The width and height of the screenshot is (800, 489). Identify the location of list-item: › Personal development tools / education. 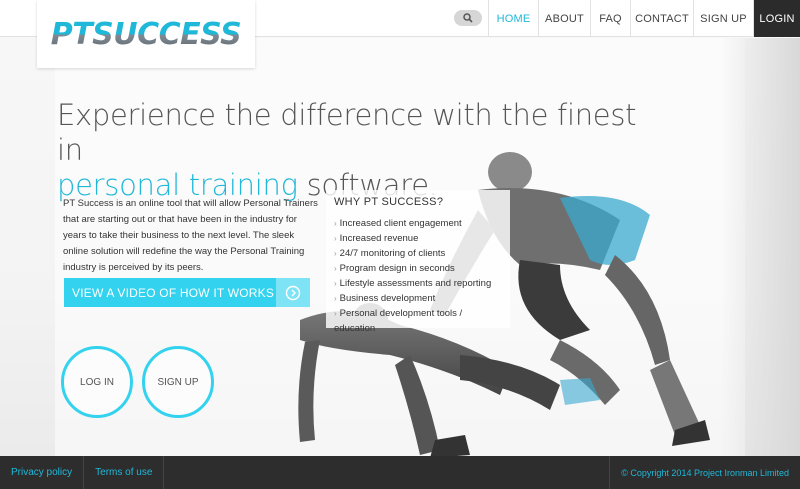
(418, 321).